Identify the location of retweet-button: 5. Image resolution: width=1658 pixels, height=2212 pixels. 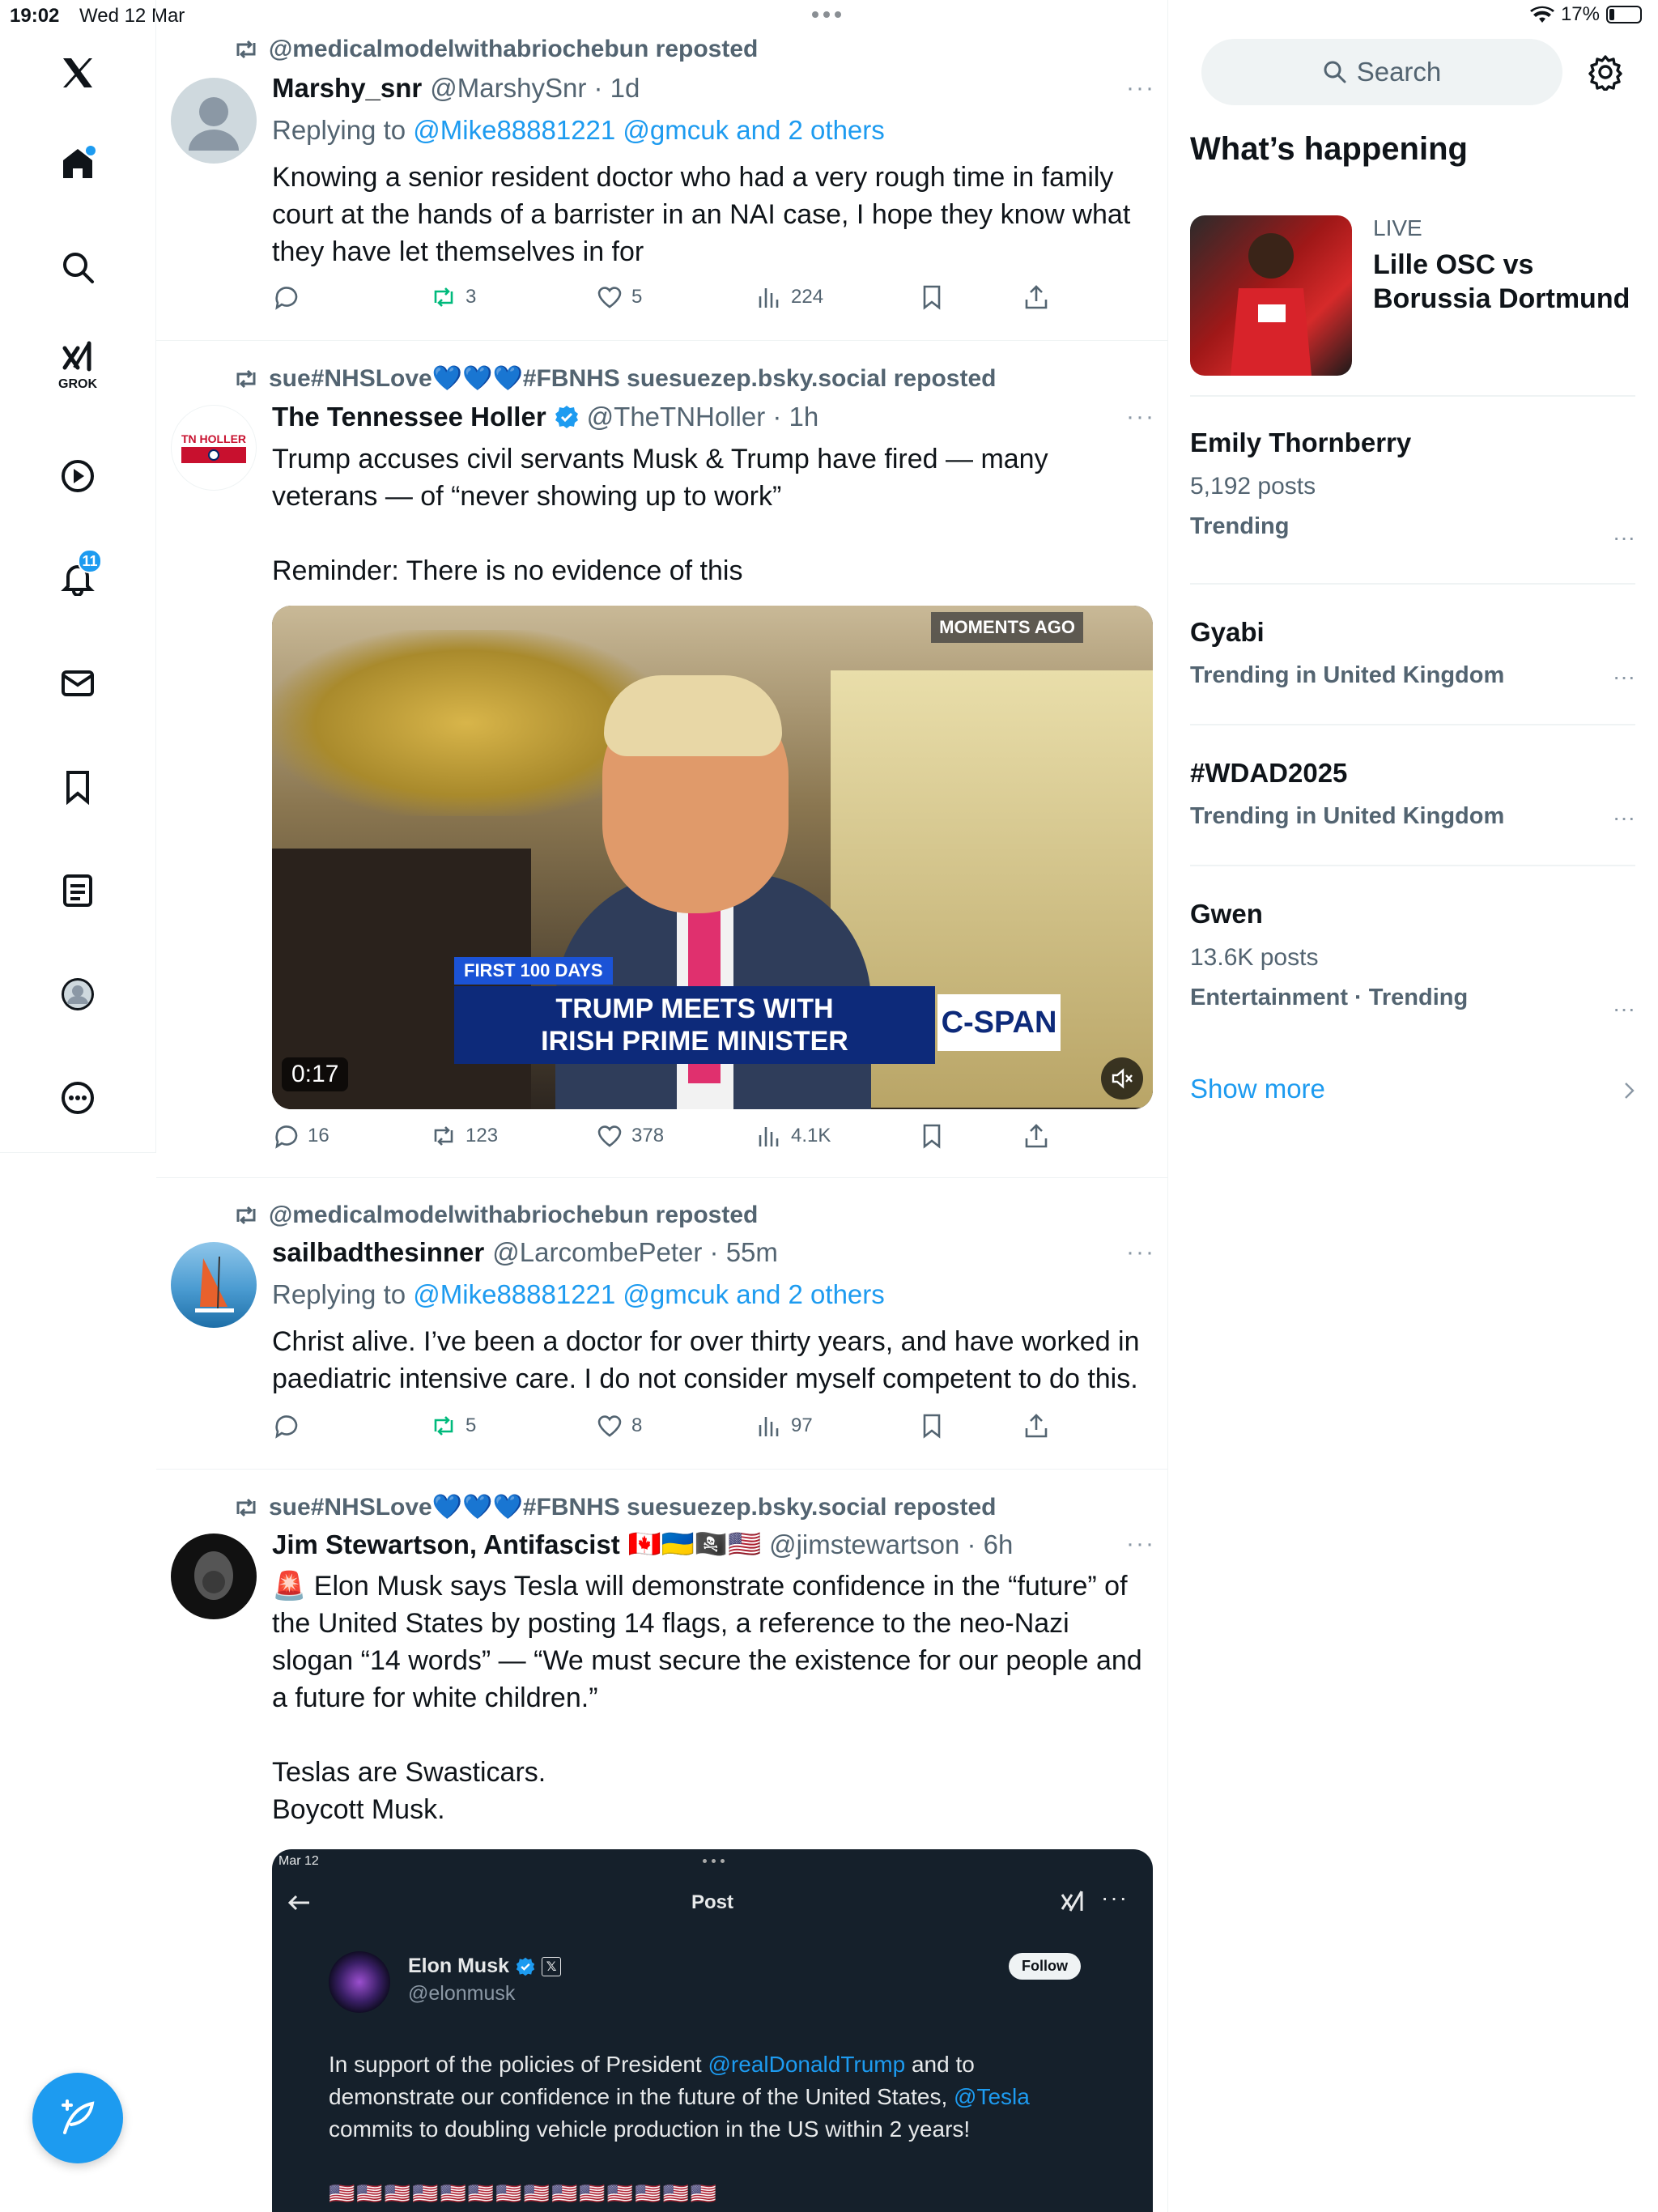
(453, 1426).